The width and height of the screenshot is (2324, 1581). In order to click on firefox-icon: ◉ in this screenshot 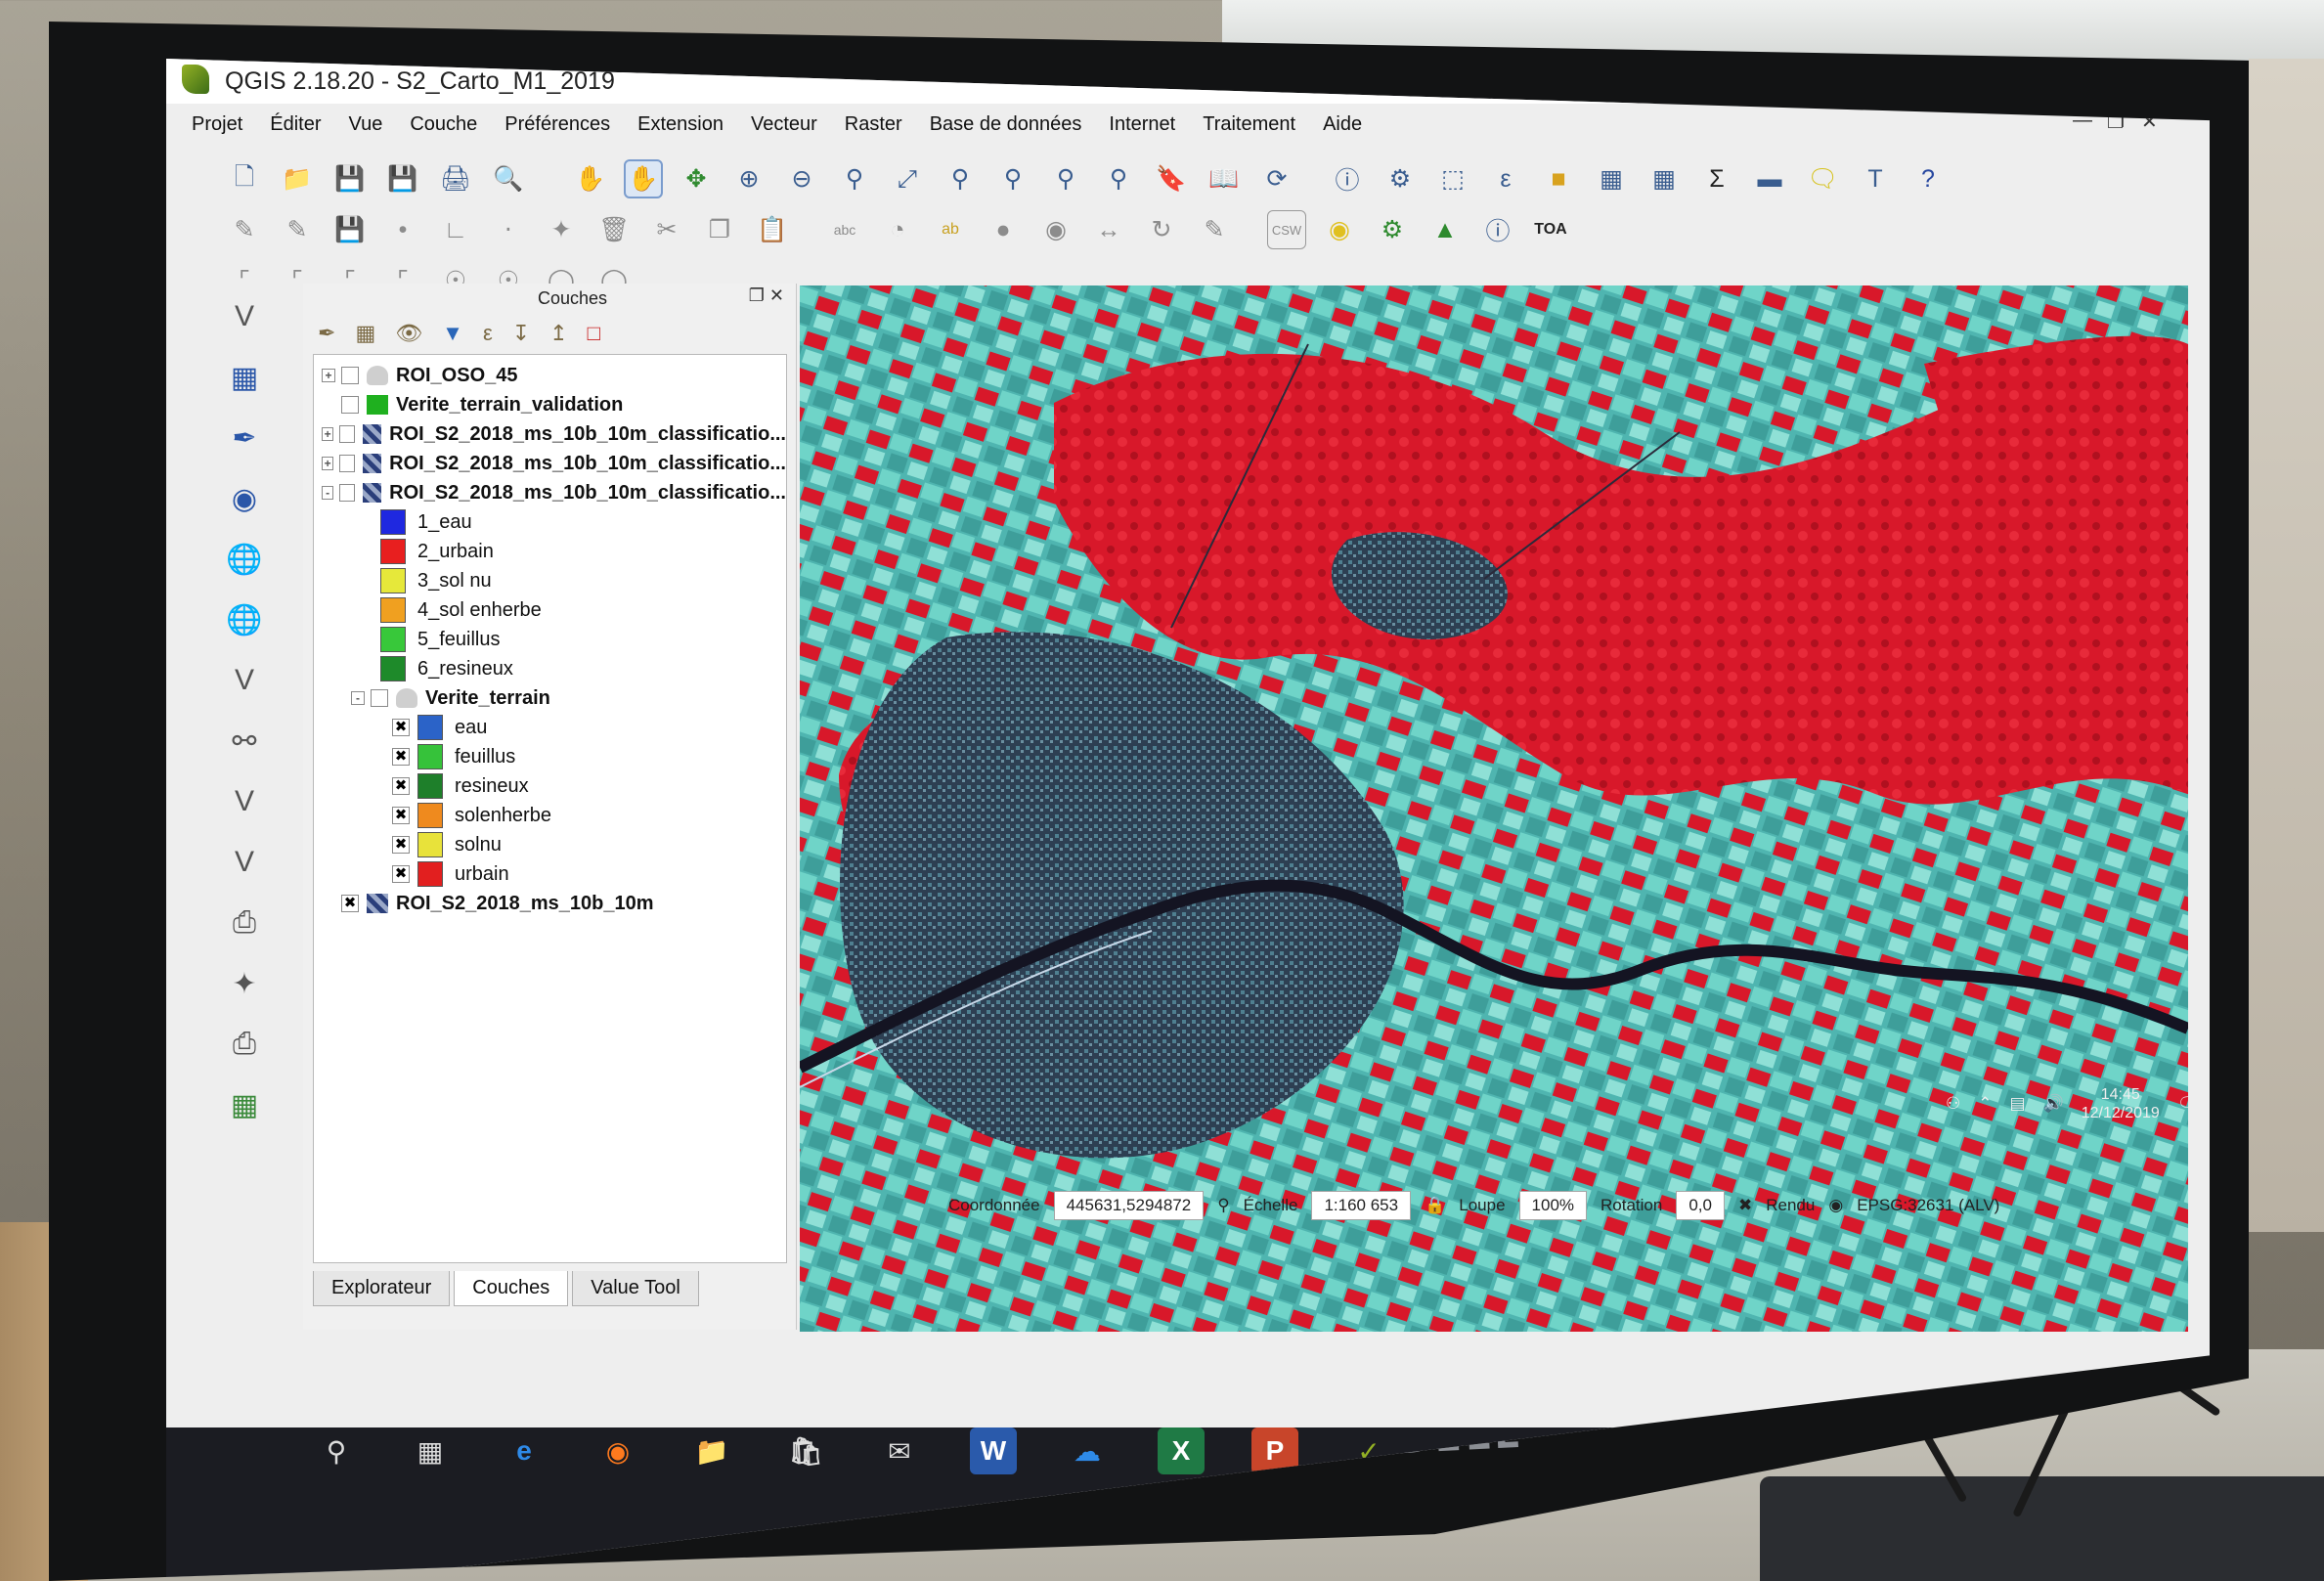, I will do `click(617, 1450)`.